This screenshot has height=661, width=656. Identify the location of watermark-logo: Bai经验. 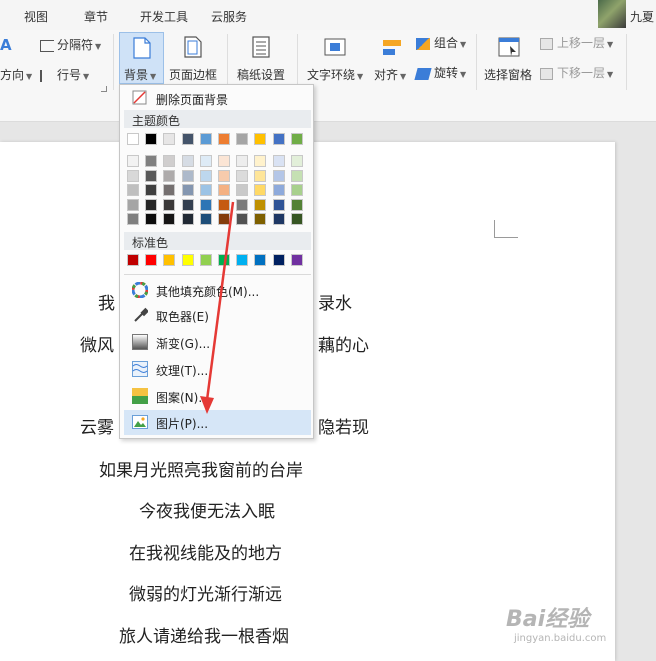
(548, 619).